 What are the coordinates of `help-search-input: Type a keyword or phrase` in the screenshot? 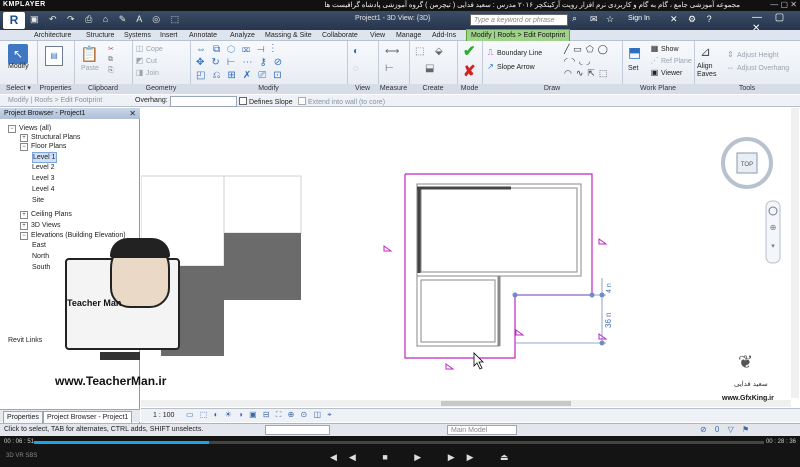 It's located at (519, 20).